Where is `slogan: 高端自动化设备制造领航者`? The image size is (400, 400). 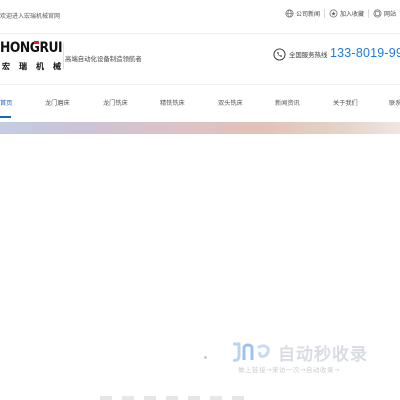
slogan: 高端自动化设备制造领航者 is located at coordinates (103, 59).